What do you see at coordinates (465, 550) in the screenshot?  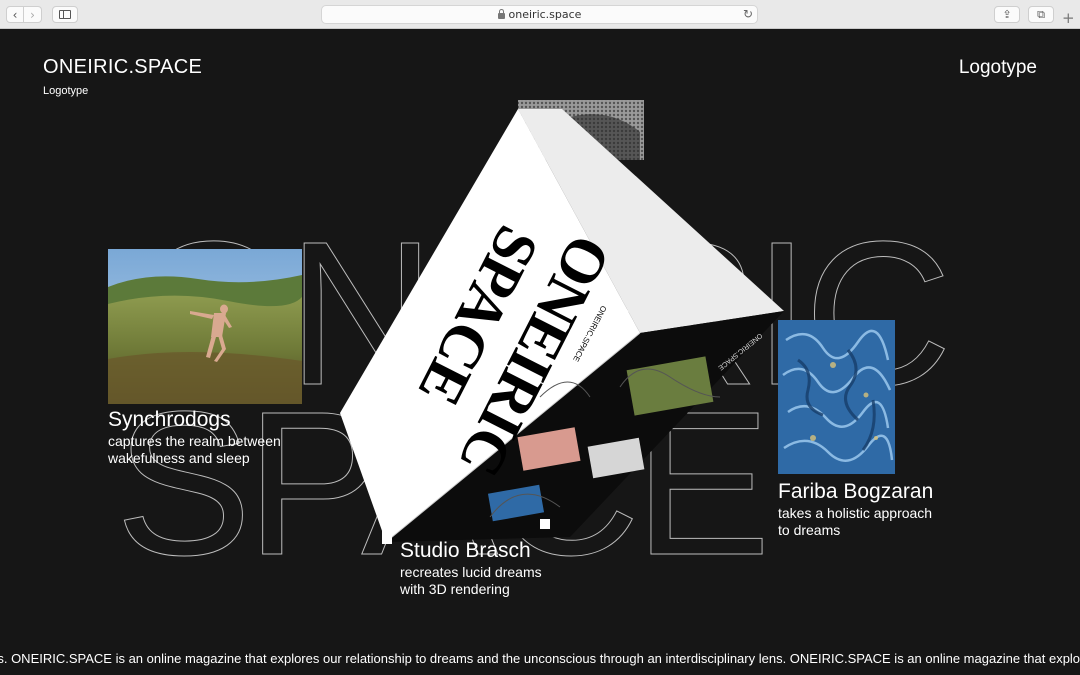 I see `project-name: Studio Brasch` at bounding box center [465, 550].